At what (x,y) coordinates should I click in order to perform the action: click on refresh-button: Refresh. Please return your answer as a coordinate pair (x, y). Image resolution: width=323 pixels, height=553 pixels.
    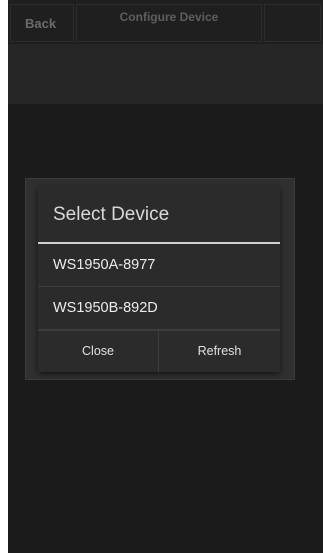
    Looking at the image, I should click on (219, 351).